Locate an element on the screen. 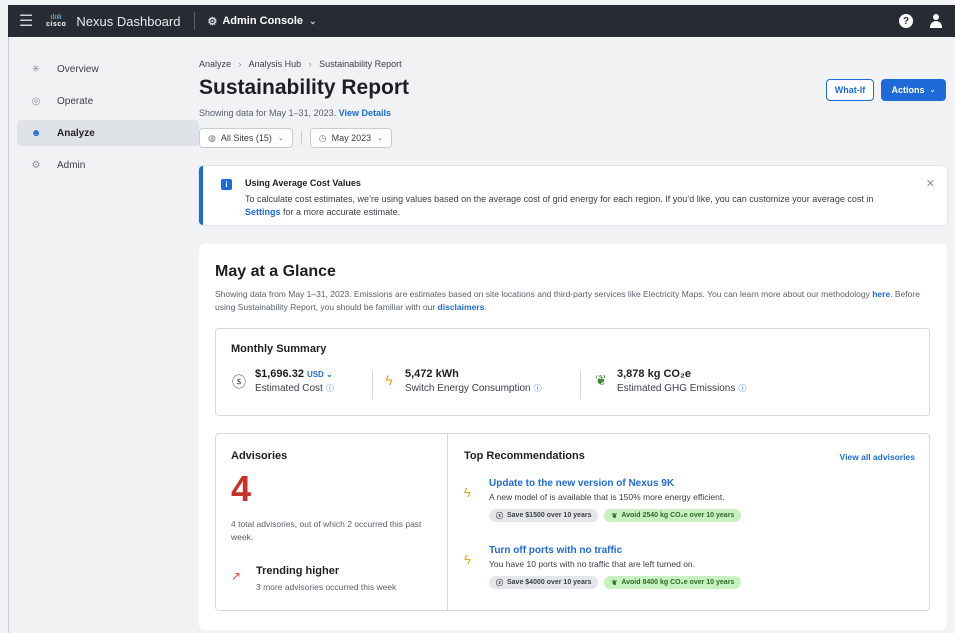  page-subtitle-text: Showing data for May 1–31, 2023. is located at coordinates (268, 113).